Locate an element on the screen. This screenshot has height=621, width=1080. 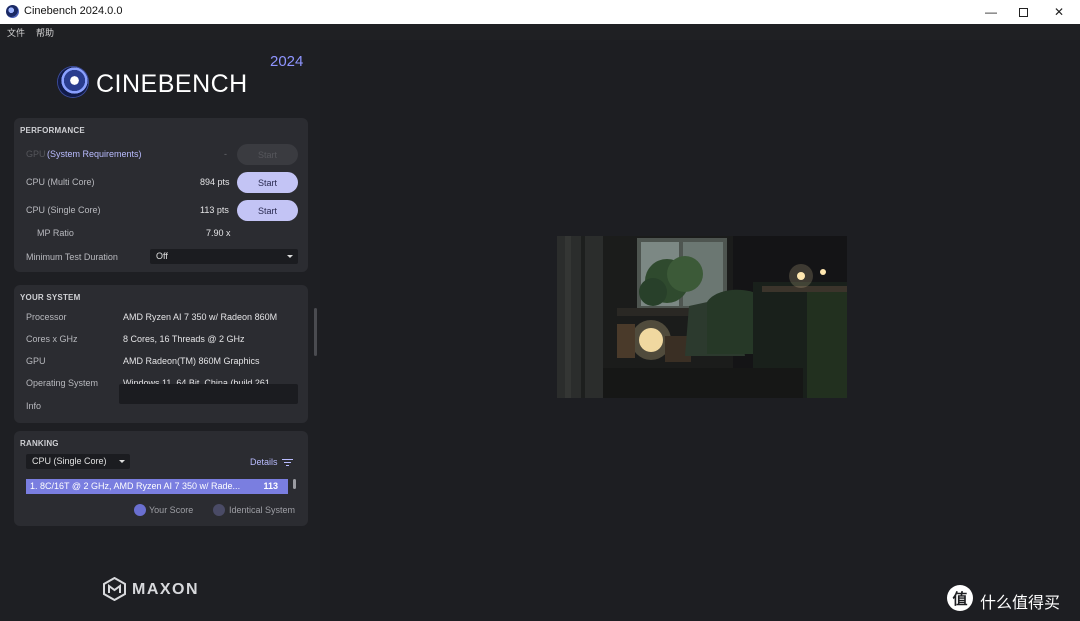
info-label: Info is located at coordinates (34, 406).